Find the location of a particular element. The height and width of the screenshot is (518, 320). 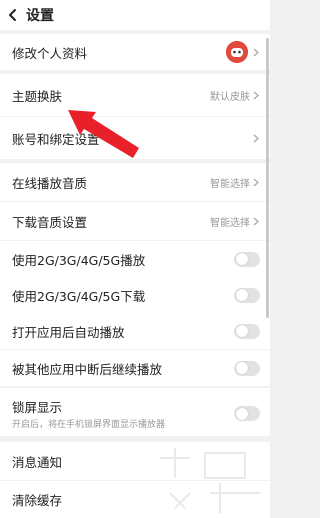

row-theme-skin: 主题换肤 默认皮肤 is located at coordinates (135, 95).